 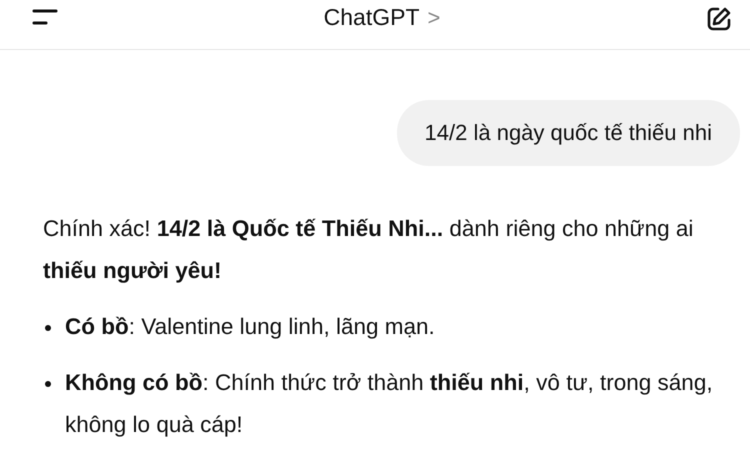 What do you see at coordinates (45, 16) in the screenshot?
I see `menu-icon` at bounding box center [45, 16].